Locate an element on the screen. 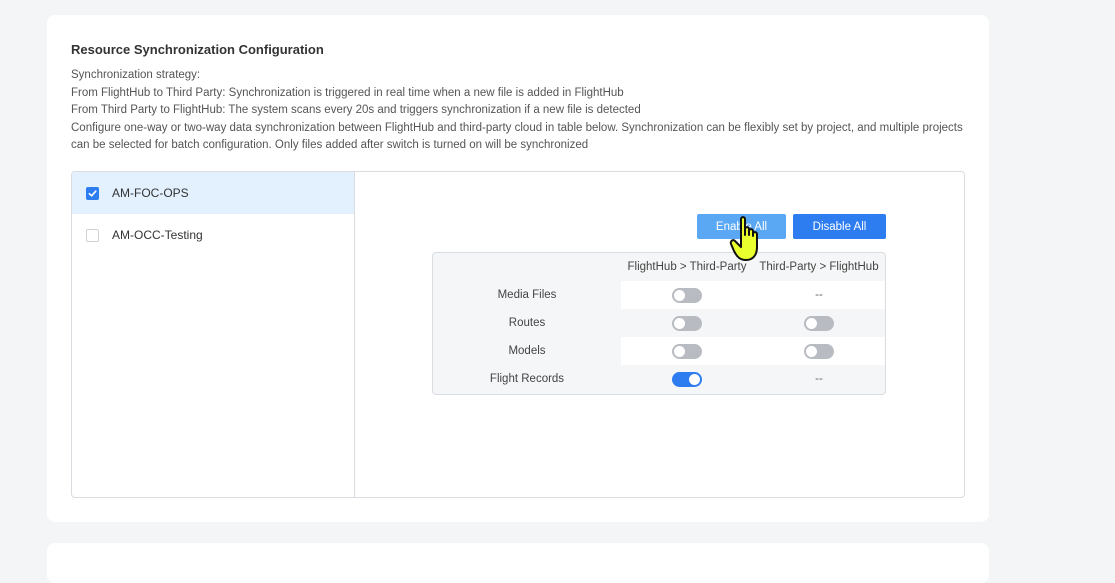 The image size is (1115, 583). column-header-to-flighthub: Third-Party > FlightHub is located at coordinates (819, 267).